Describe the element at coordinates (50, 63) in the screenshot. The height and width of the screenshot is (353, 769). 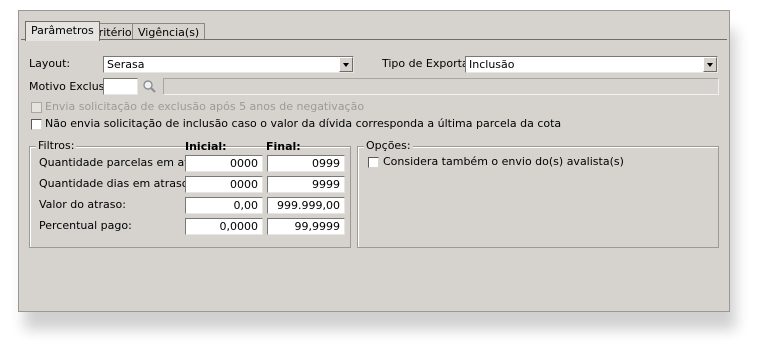
I see `layout-label: Layout:` at that location.